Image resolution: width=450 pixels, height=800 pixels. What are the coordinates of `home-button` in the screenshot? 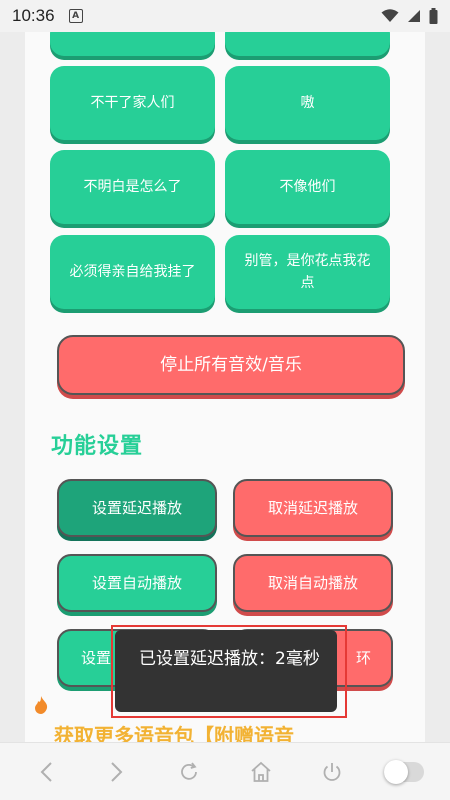 It's located at (261, 772).